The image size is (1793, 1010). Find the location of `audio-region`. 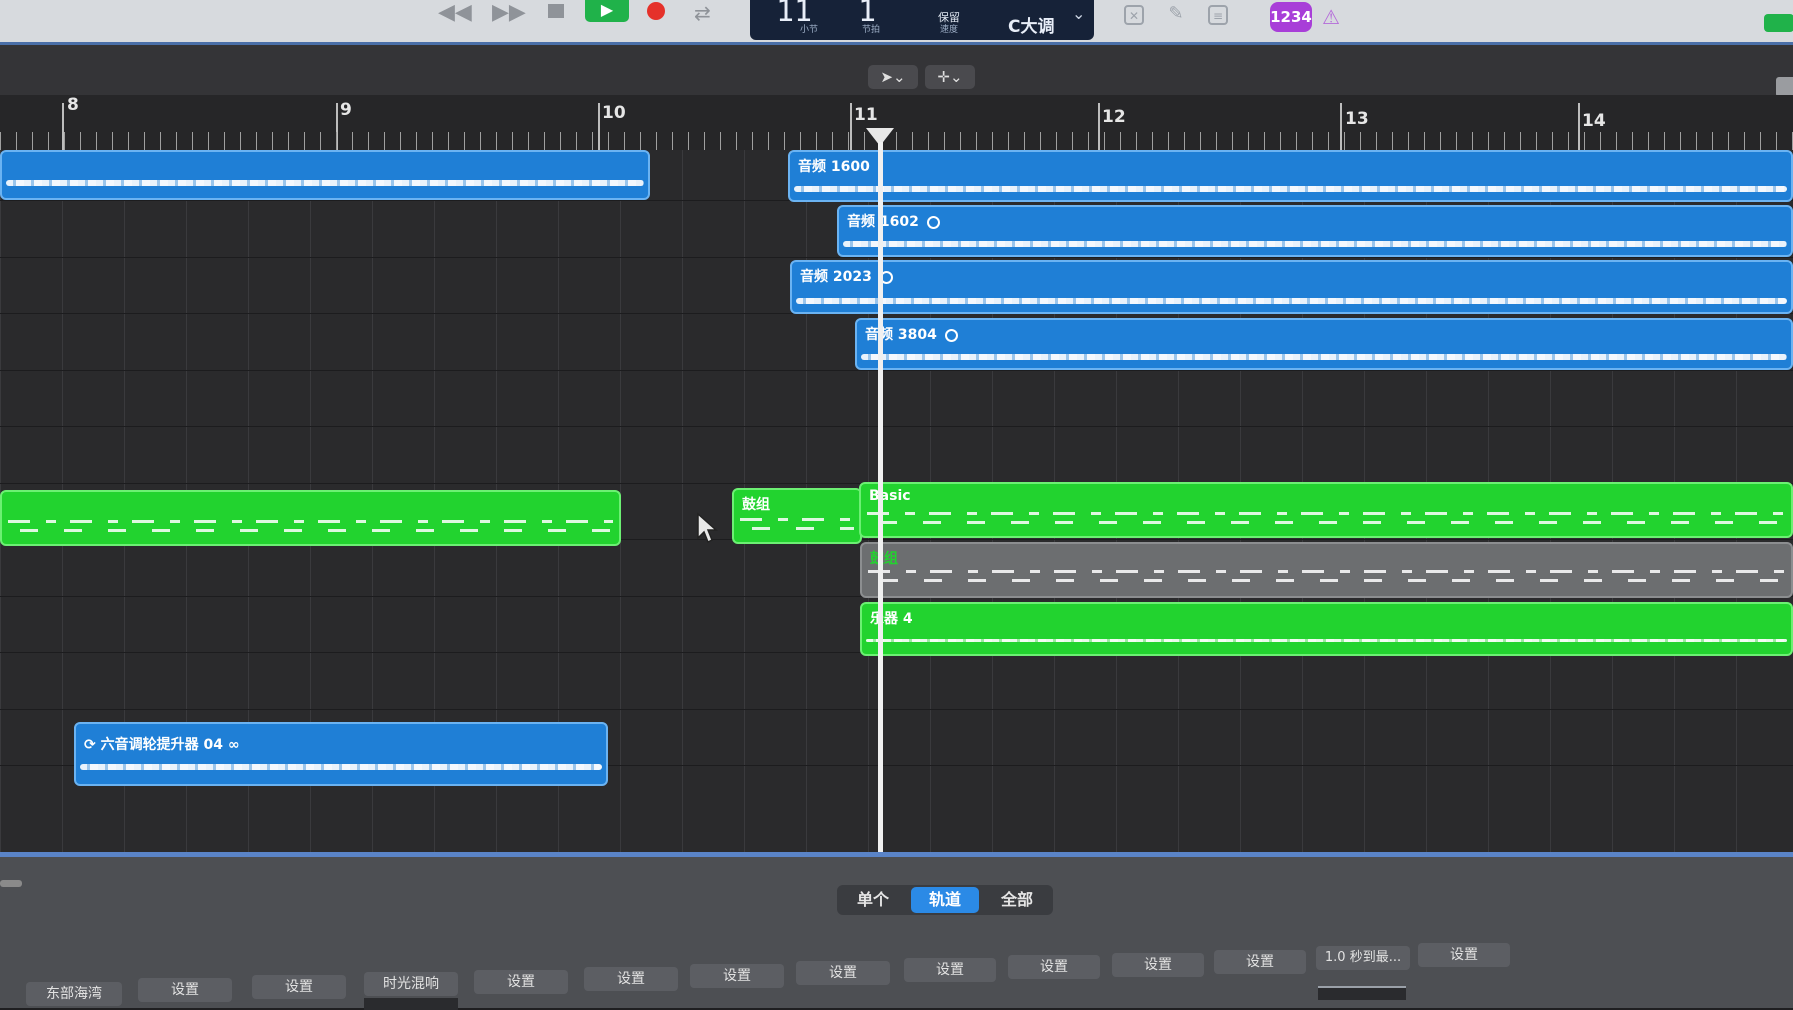

audio-region is located at coordinates (325, 175).